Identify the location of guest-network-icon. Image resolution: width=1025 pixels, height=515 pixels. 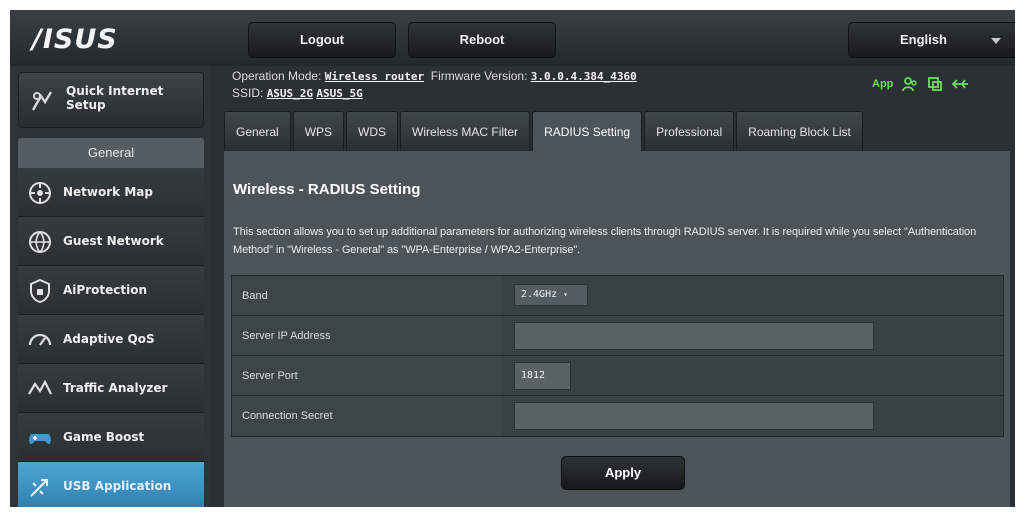
(40, 242).